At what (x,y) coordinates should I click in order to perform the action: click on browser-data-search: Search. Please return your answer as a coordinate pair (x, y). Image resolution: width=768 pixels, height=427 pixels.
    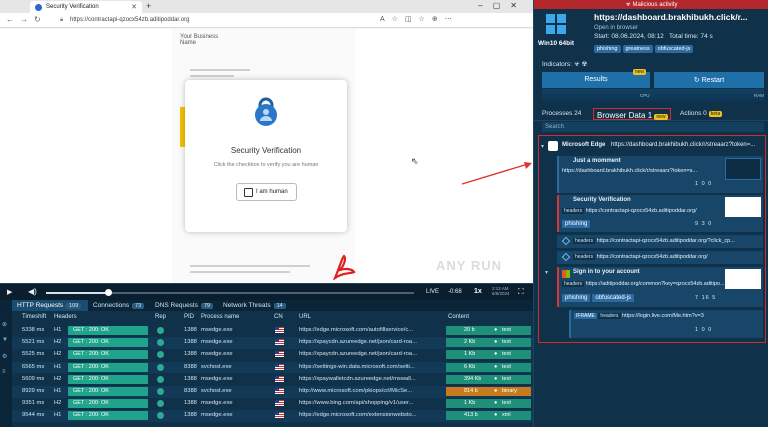
    Looking at the image, I should click on (653, 127).